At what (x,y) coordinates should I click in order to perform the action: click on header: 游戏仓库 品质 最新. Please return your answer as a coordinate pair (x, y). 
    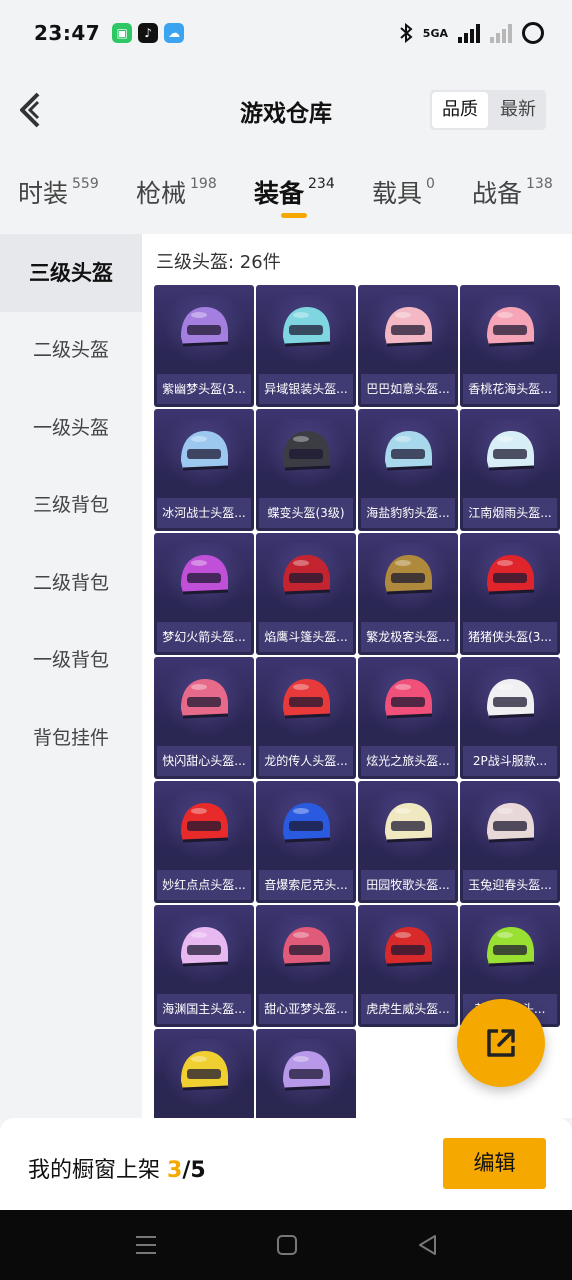
    Looking at the image, I should click on (286, 110).